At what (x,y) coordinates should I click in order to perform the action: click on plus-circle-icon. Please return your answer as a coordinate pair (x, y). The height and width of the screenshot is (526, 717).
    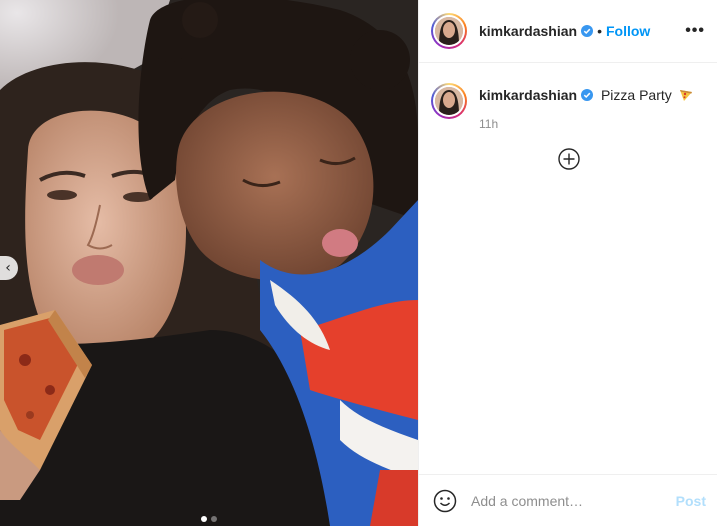
    Looking at the image, I should click on (569, 159).